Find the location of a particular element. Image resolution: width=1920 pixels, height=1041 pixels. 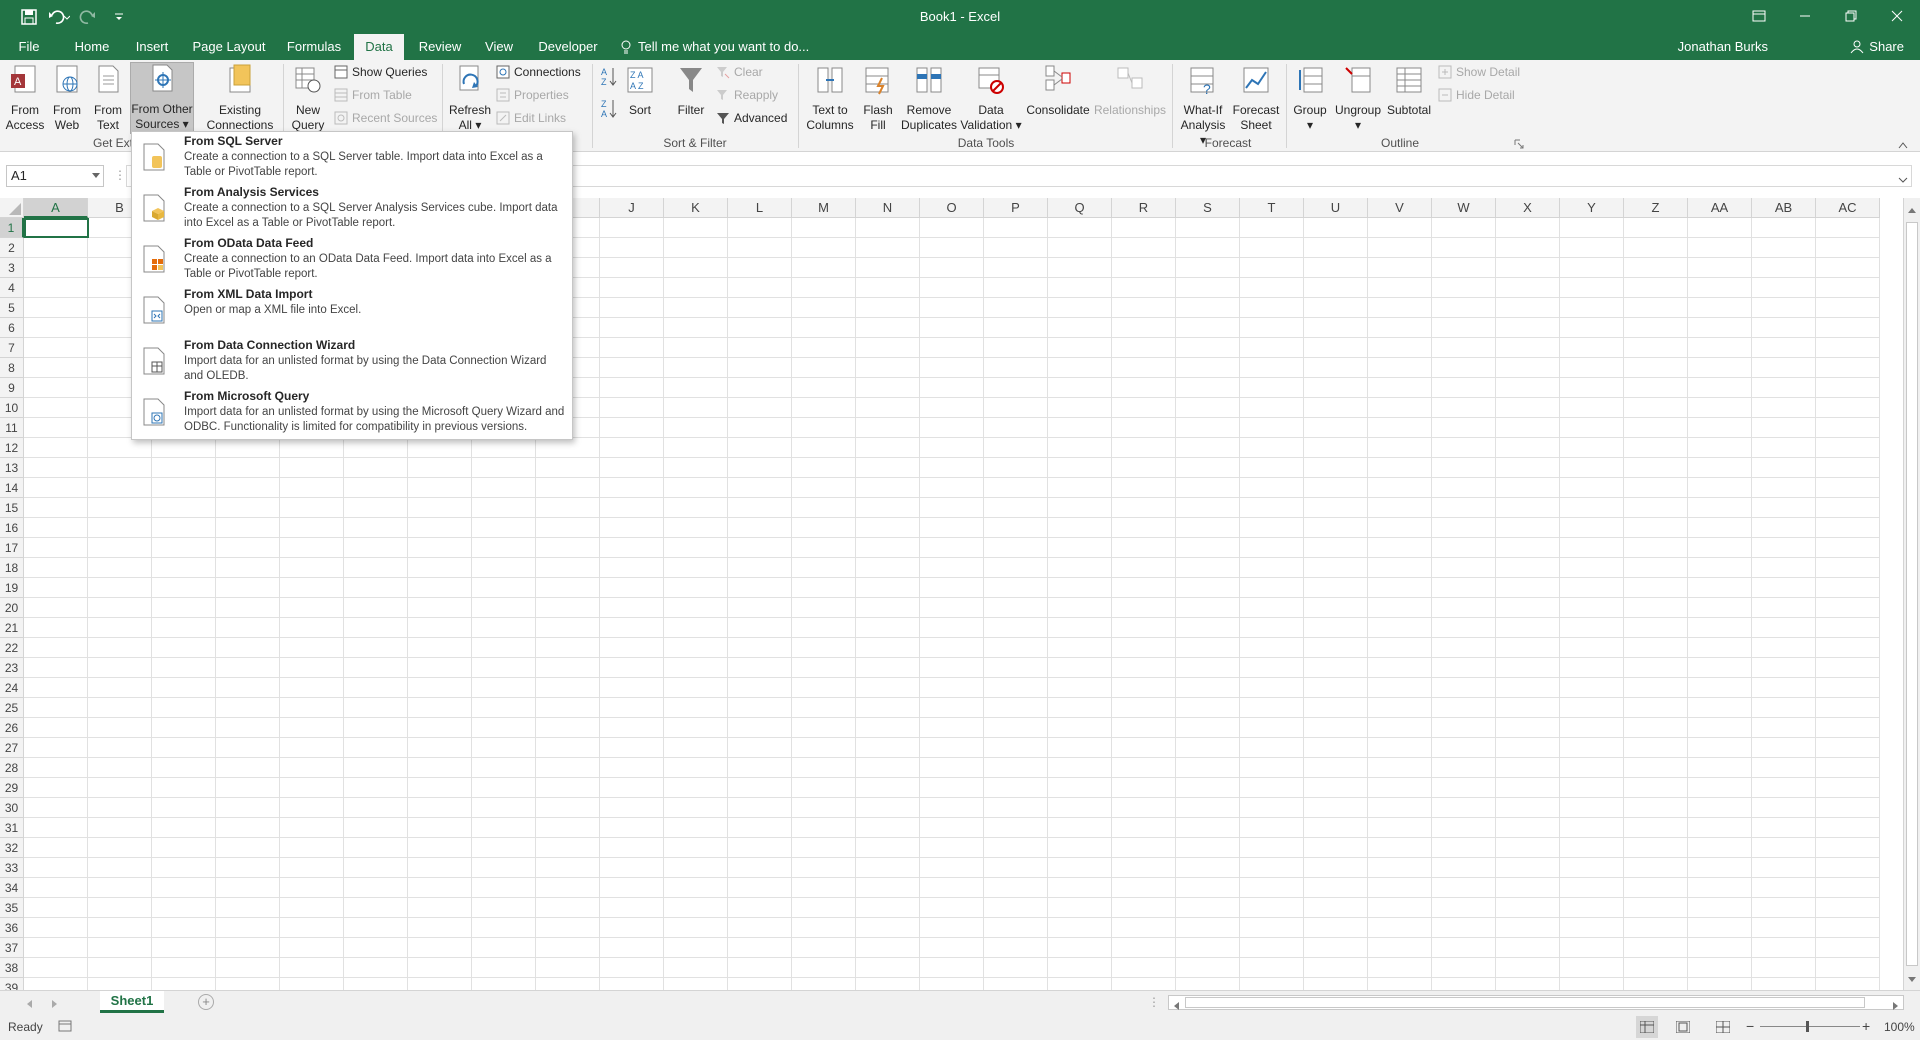

tab-page-layout: Page Layout is located at coordinates (229, 47).